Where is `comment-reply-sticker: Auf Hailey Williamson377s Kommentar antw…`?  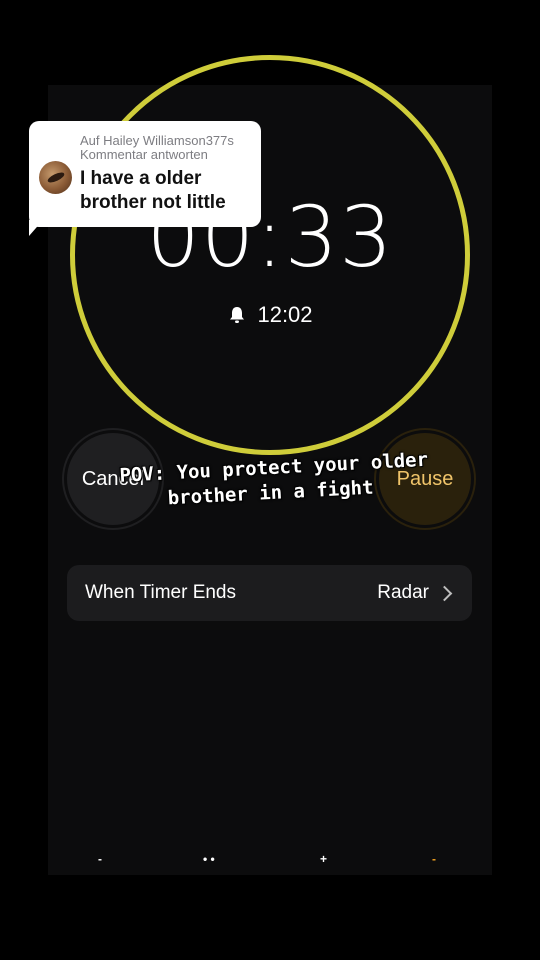
comment-reply-sticker: Auf Hailey Williamson377s Kommentar antw… is located at coordinates (145, 174).